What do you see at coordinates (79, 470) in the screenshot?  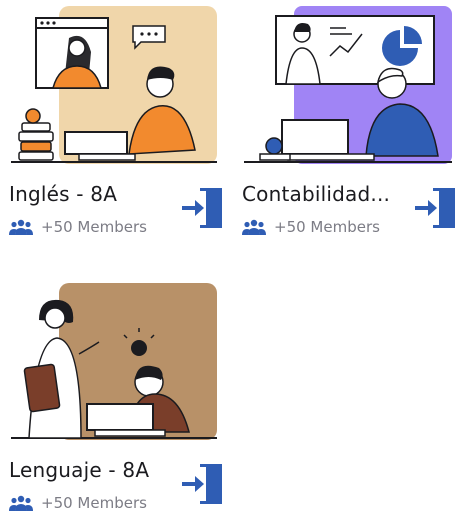 I see `class-title: Lenguaje - 8A` at bounding box center [79, 470].